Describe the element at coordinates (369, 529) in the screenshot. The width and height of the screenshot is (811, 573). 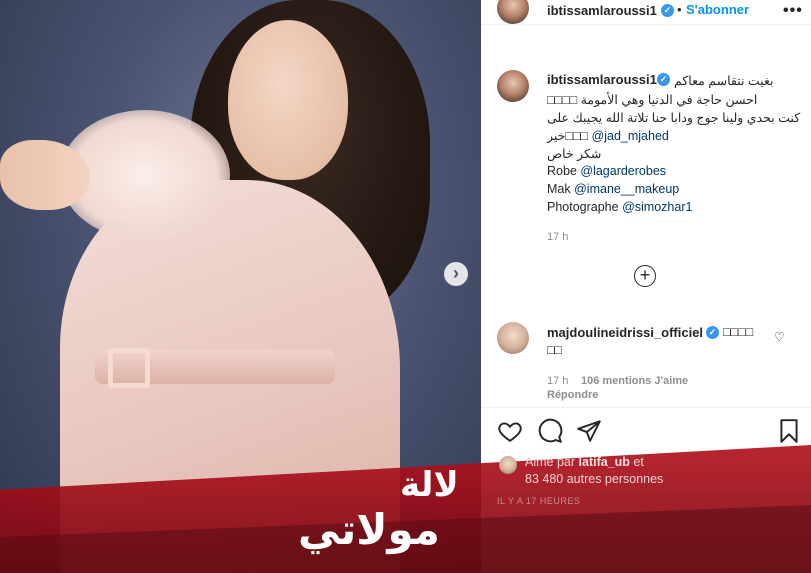
I see `watermark-logo-line-2: مولاتي` at that location.